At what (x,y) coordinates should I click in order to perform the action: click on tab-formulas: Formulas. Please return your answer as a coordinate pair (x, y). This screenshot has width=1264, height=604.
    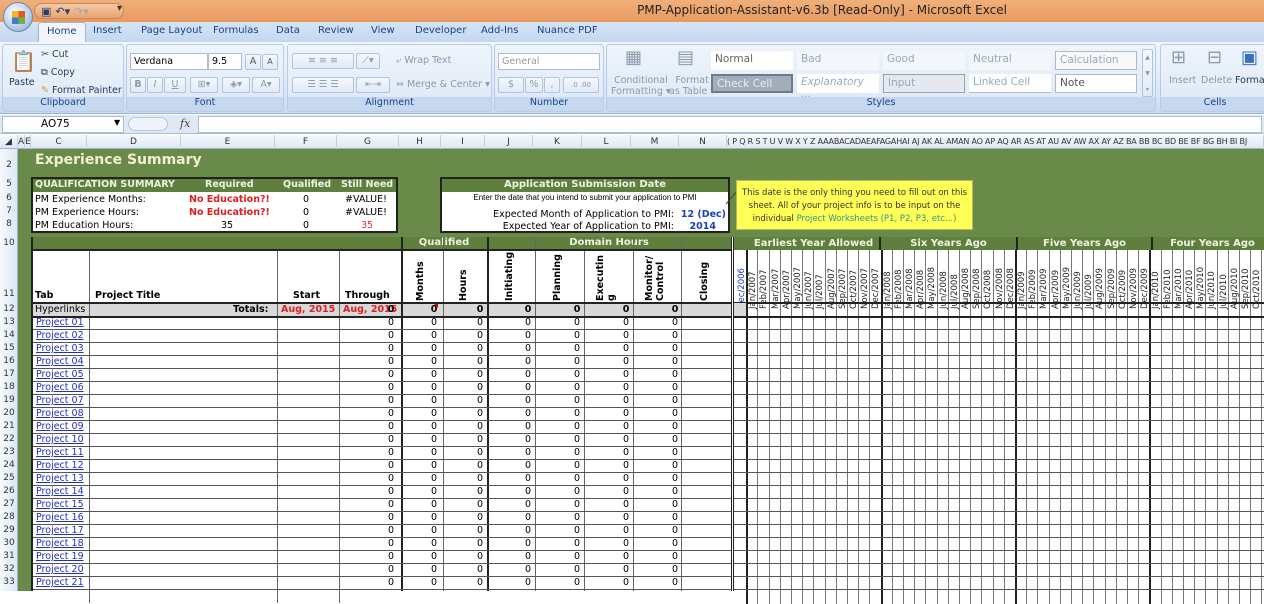
    Looking at the image, I should click on (236, 30).